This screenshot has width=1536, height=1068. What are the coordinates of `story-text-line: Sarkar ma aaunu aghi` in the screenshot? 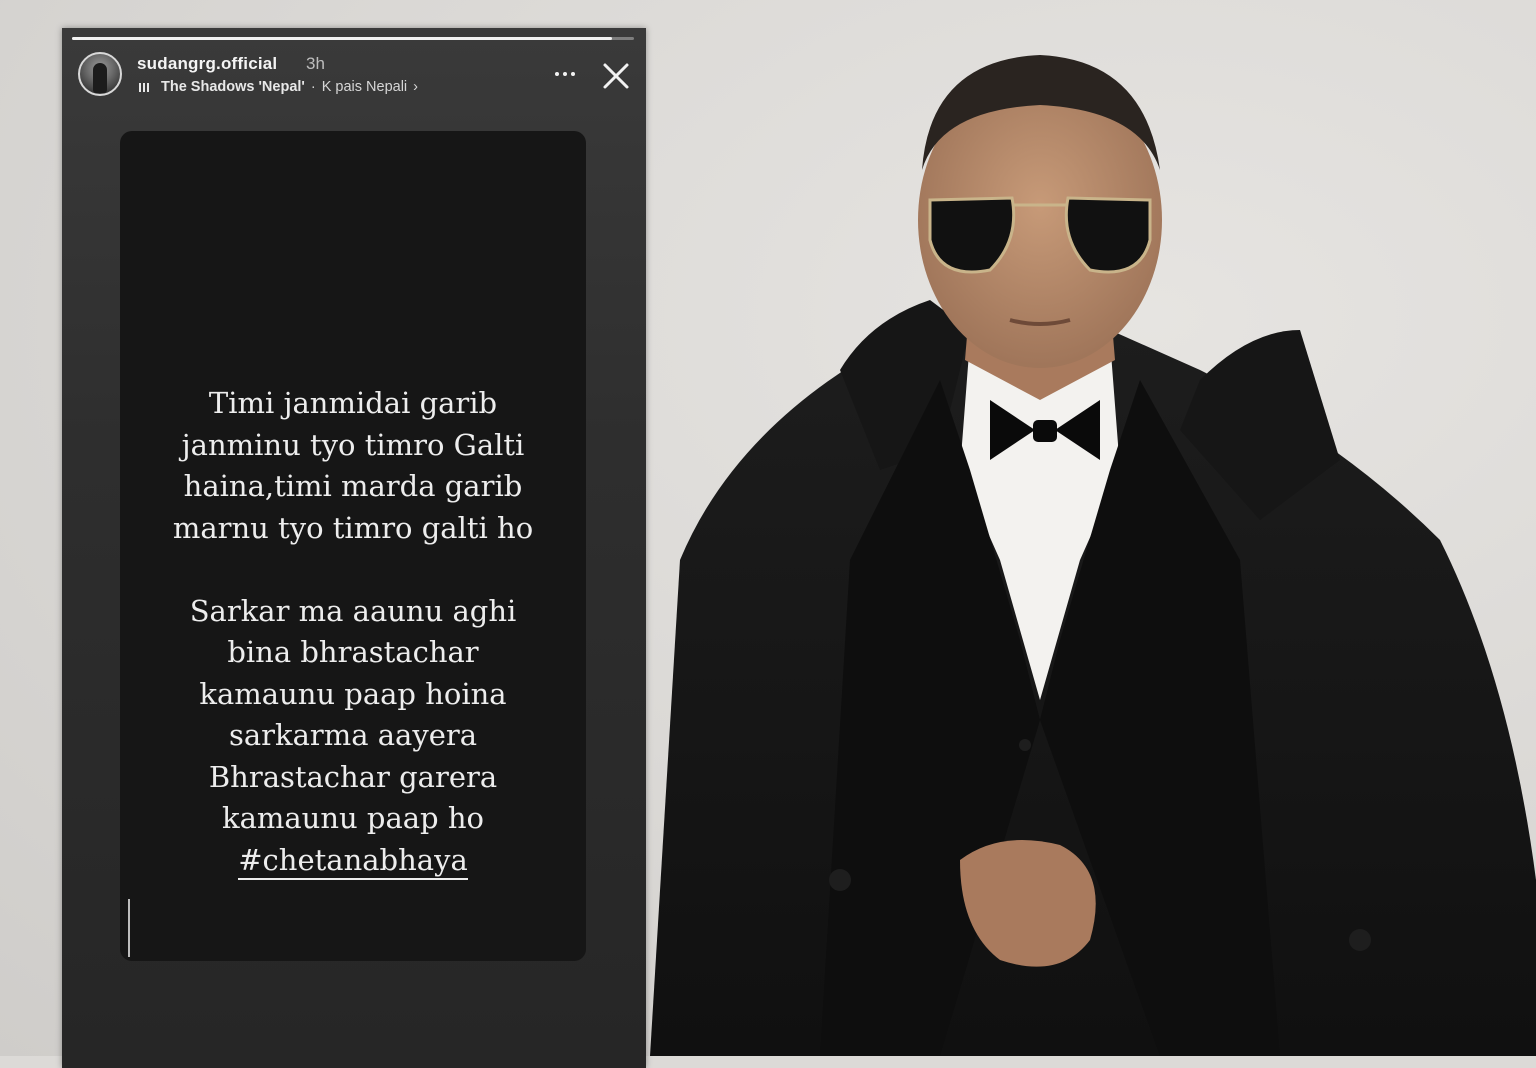 It's located at (353, 610).